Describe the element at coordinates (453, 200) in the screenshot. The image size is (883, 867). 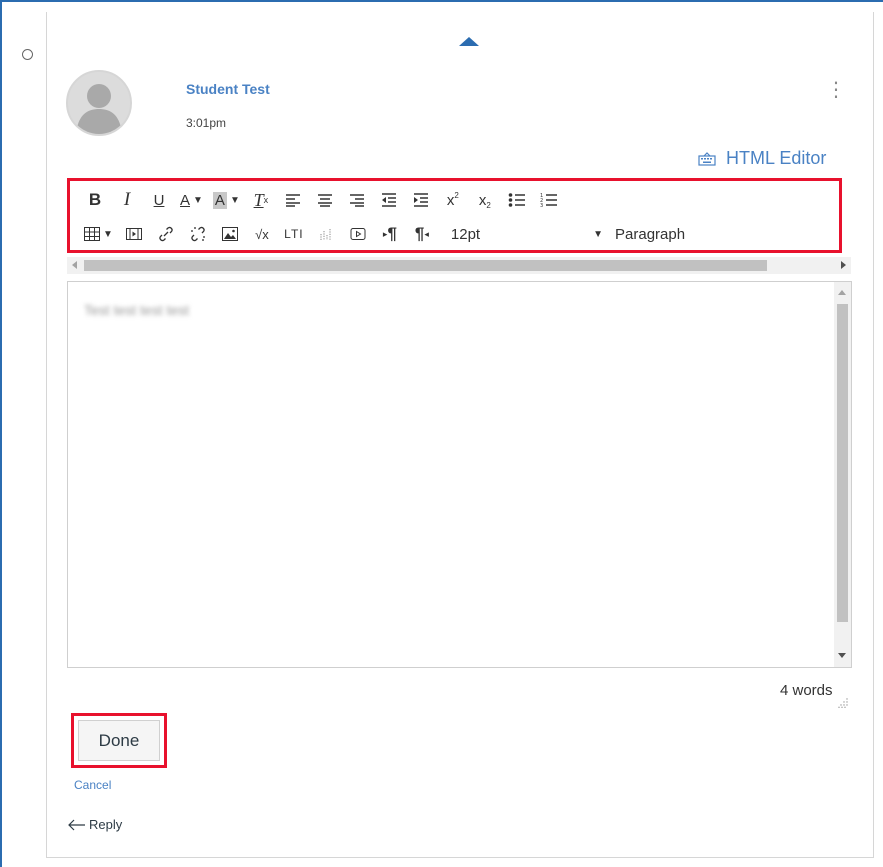
I see `superscript-button: x2` at that location.